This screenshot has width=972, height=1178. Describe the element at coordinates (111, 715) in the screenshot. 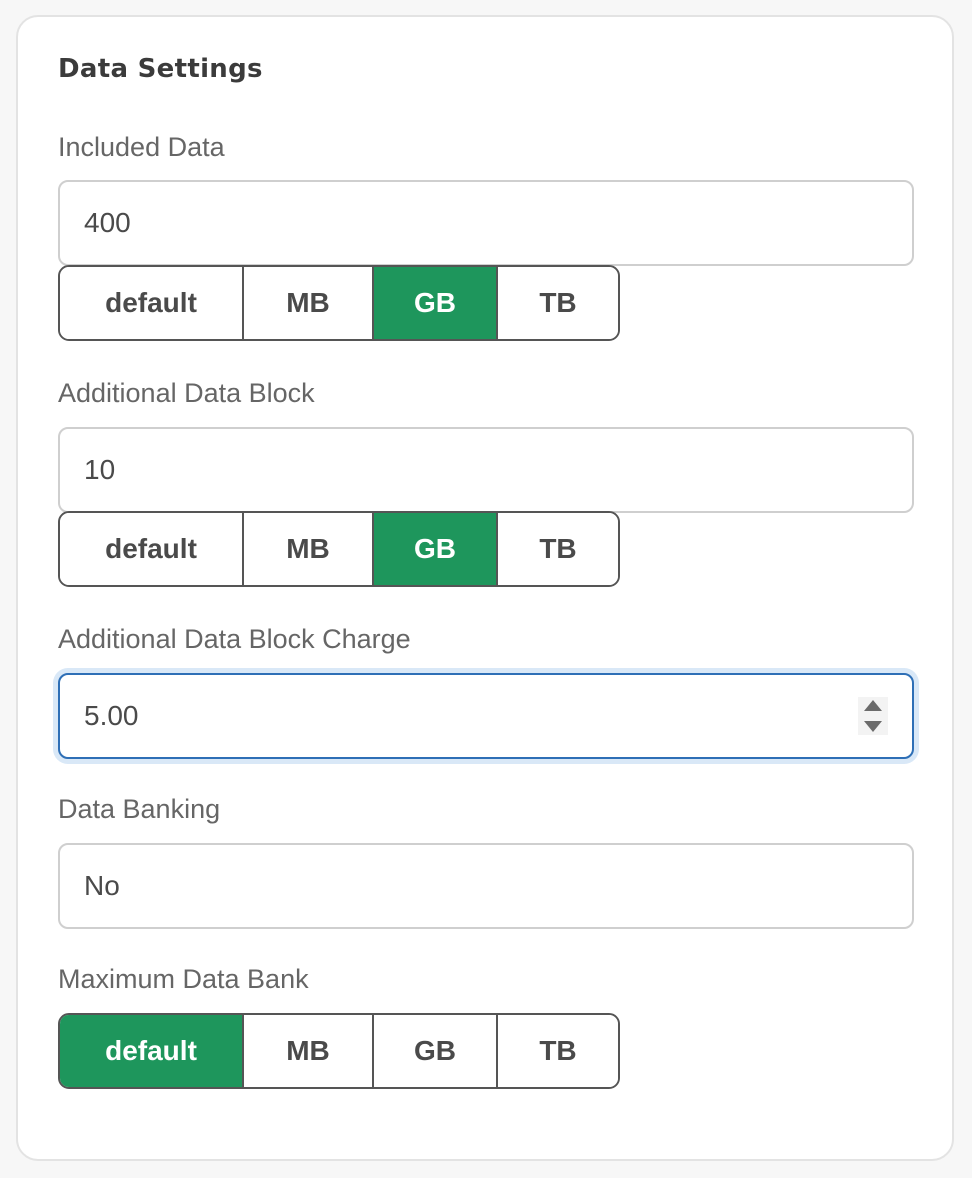

I see `additional-data-block-charge-value: 5.00` at that location.